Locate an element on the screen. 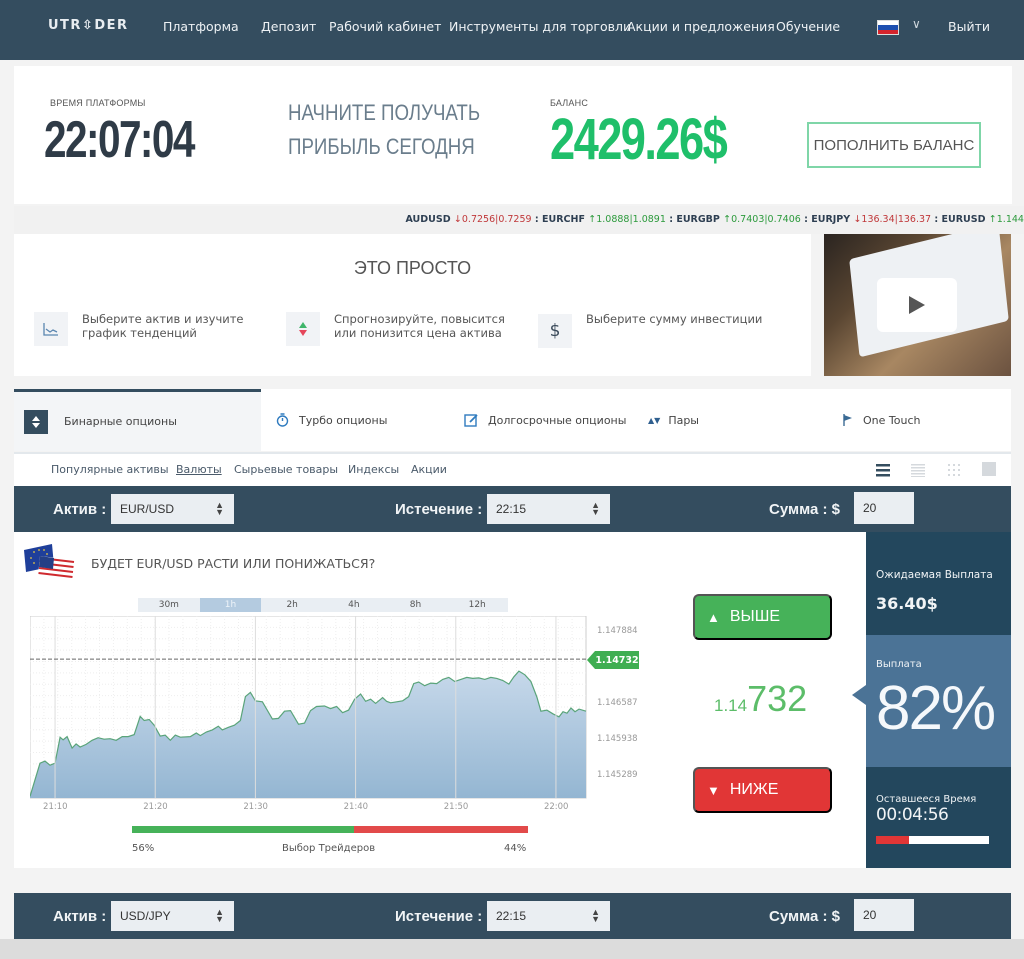 The image size is (1024, 959). nav-promotions: Акции и предложения is located at coordinates (701, 26).